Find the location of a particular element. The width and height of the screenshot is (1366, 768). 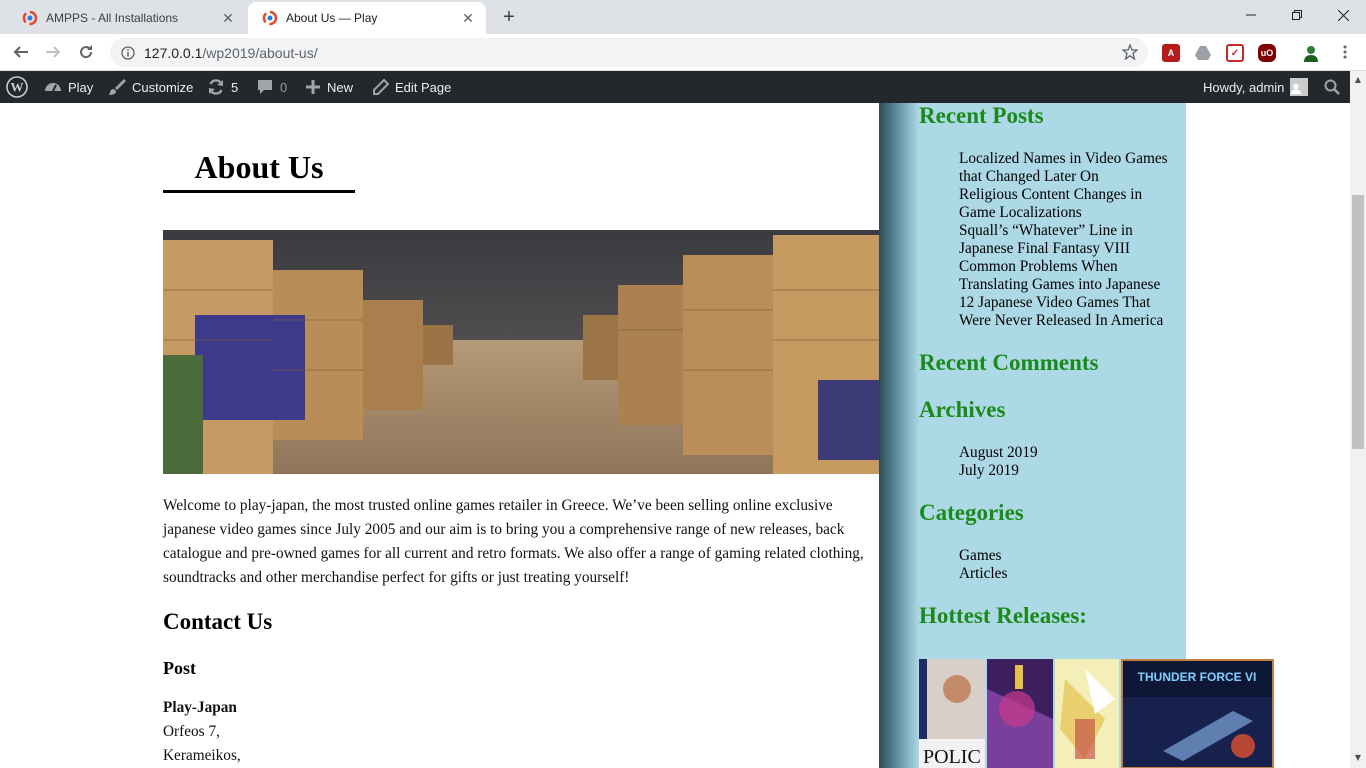

company-name: Play-Japan is located at coordinates (200, 707).